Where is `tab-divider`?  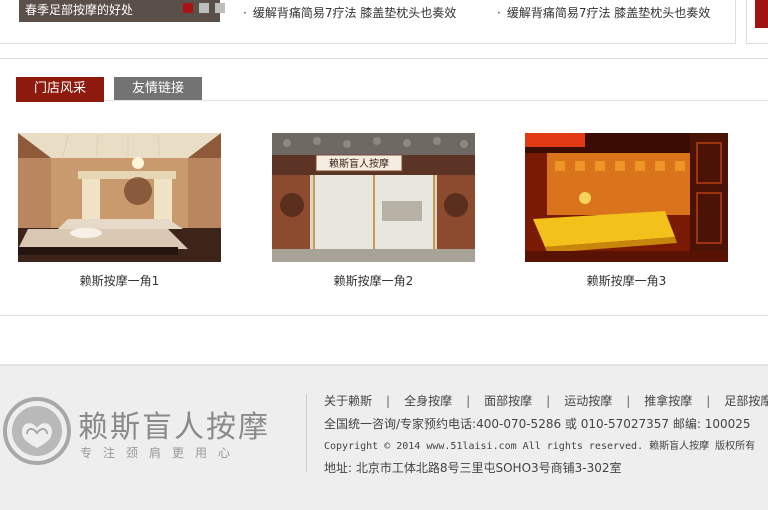 tab-divider is located at coordinates (392, 100).